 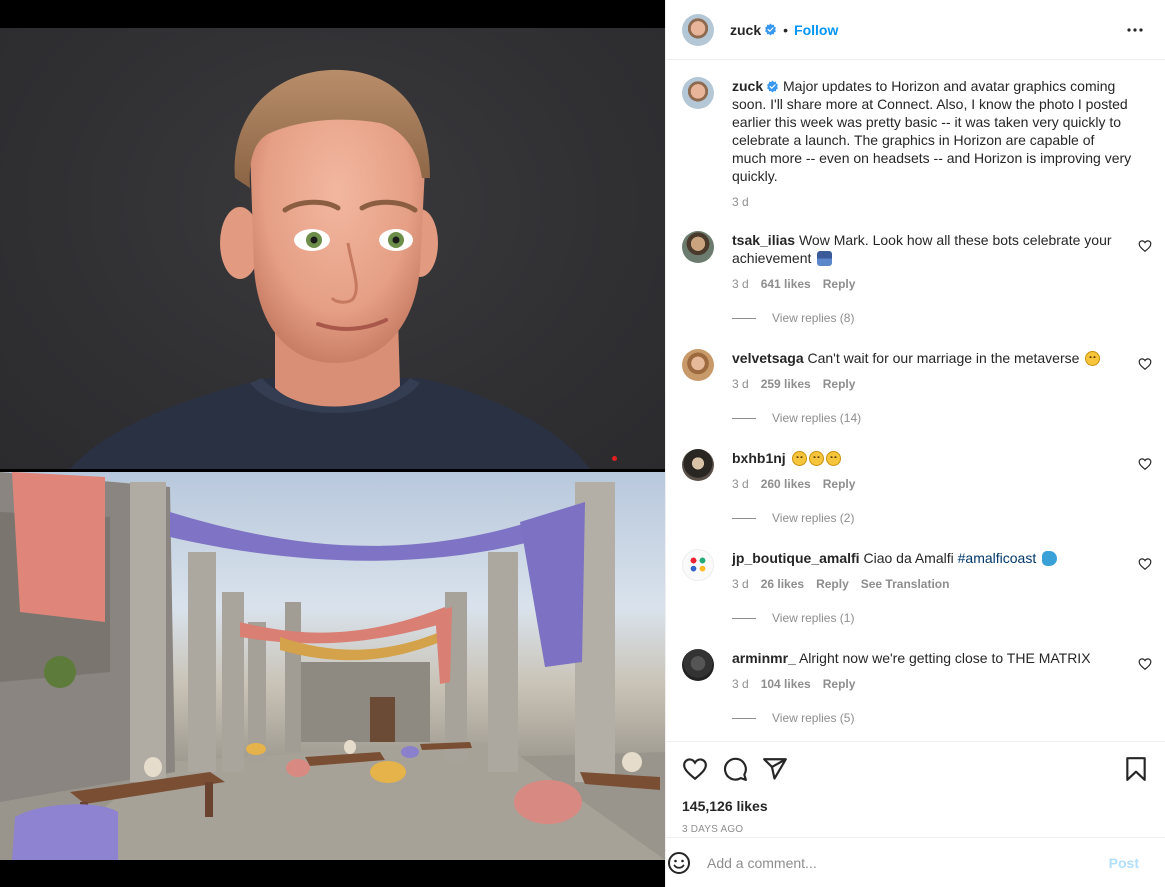 I want to click on comment-likes: 104 likes, so click(x=786, y=684).